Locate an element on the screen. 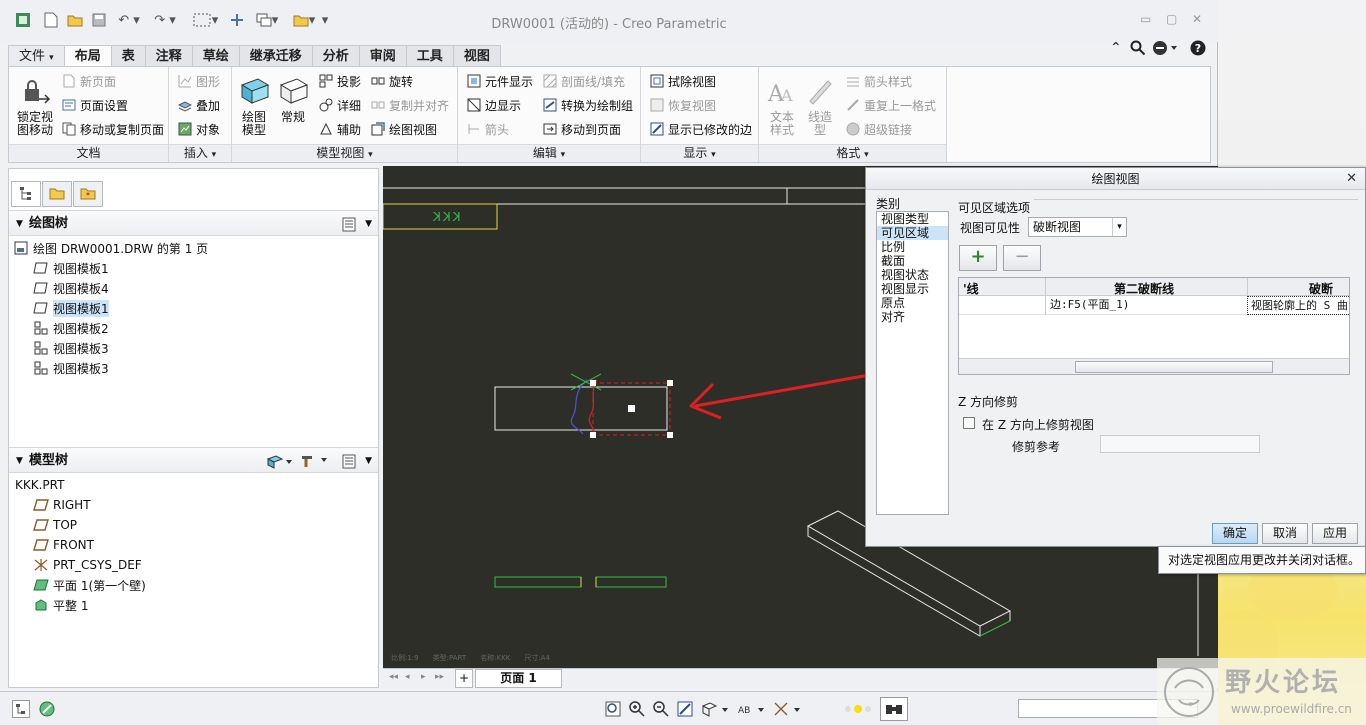 The height and width of the screenshot is (725, 1366). apply-button: 应用 is located at coordinates (1335, 533).